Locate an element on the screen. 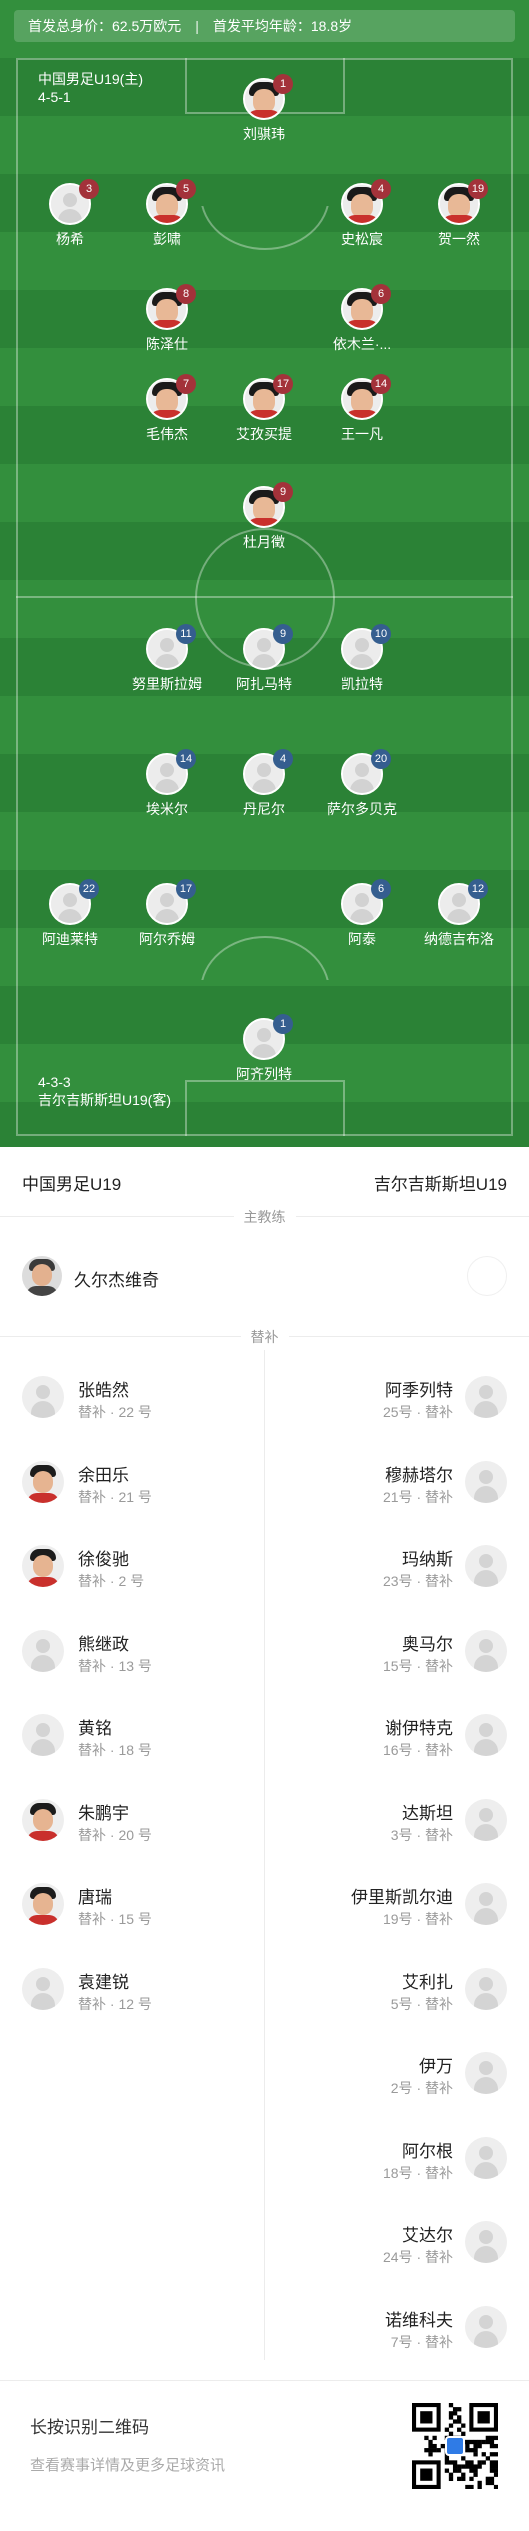 Image resolution: width=529 pixels, height=2531 pixels. away-coach-avatar is located at coordinates (487, 1276).